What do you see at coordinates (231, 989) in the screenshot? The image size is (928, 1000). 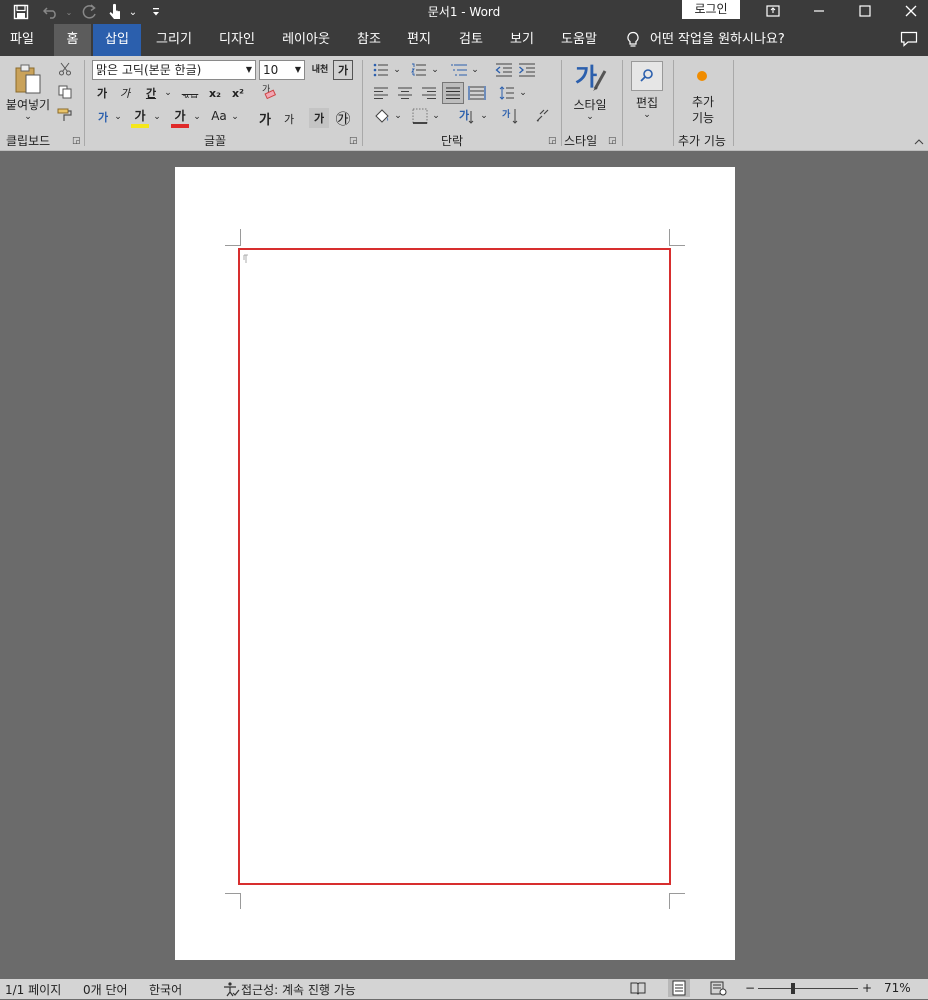 I see `accessibility-icon` at bounding box center [231, 989].